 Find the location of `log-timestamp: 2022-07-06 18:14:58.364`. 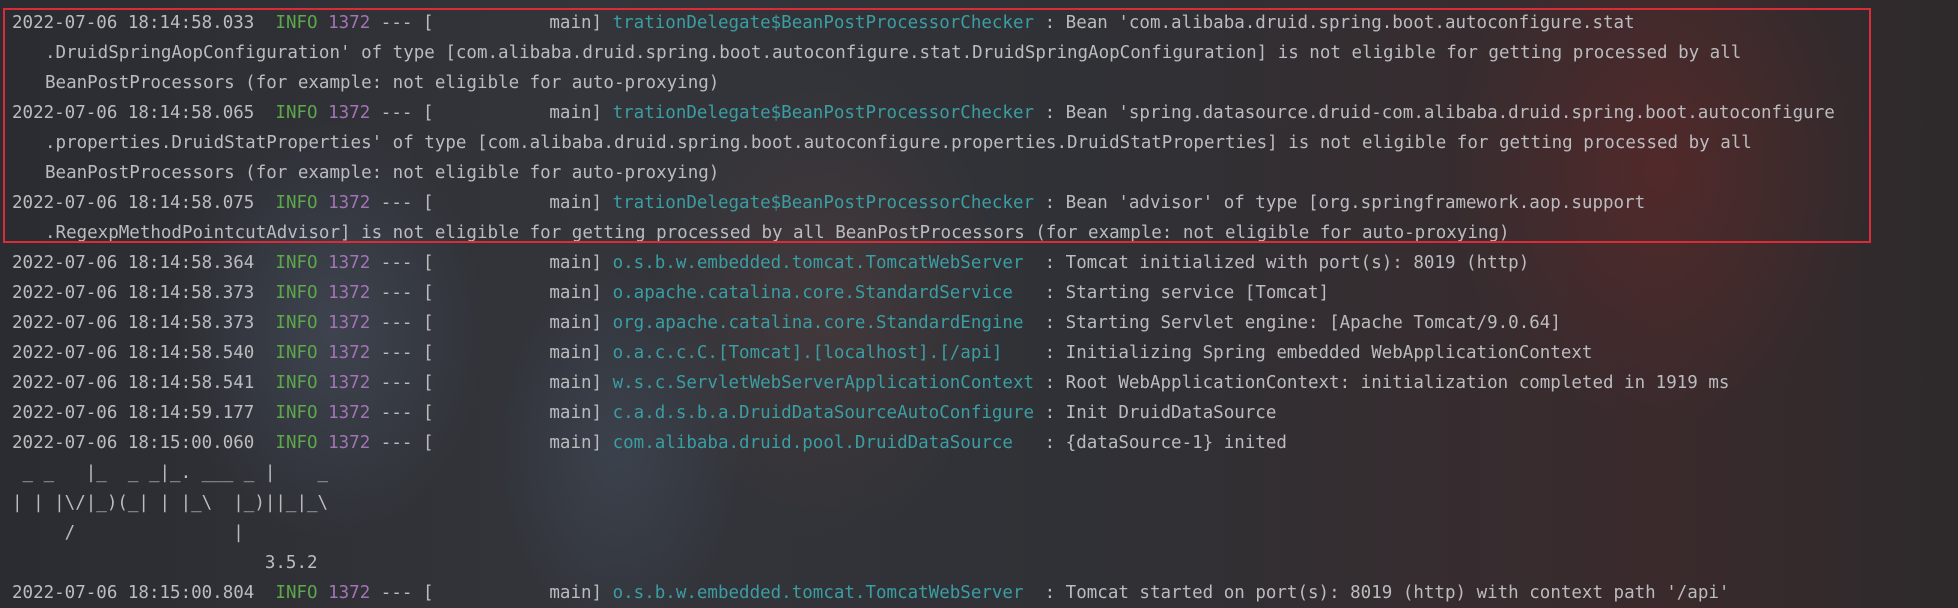

log-timestamp: 2022-07-06 18:14:58.364 is located at coordinates (133, 263).